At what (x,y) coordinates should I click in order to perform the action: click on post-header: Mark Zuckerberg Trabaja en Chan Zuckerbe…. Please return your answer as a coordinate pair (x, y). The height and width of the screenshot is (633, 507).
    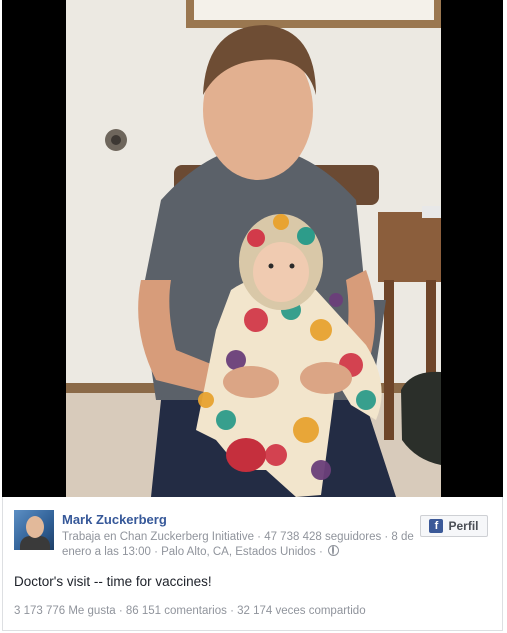
    Looking at the image, I should click on (254, 534).